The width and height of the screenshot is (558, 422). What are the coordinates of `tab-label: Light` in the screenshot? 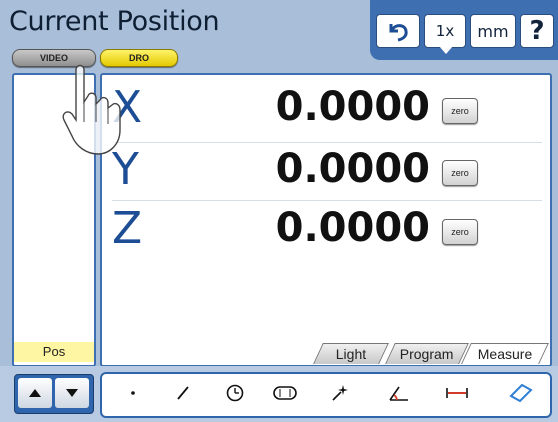 It's located at (350, 354).